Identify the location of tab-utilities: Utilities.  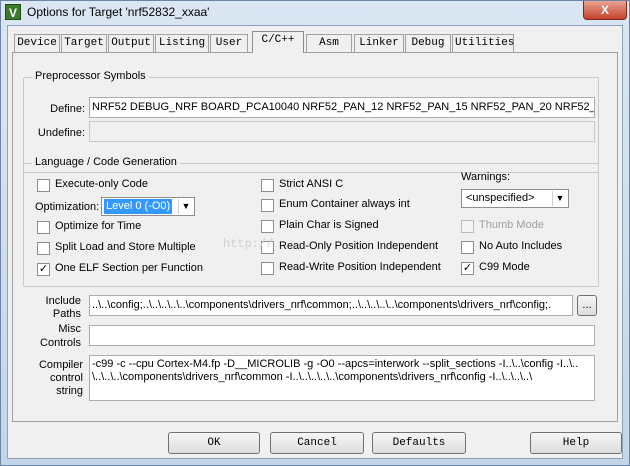
(483, 43).